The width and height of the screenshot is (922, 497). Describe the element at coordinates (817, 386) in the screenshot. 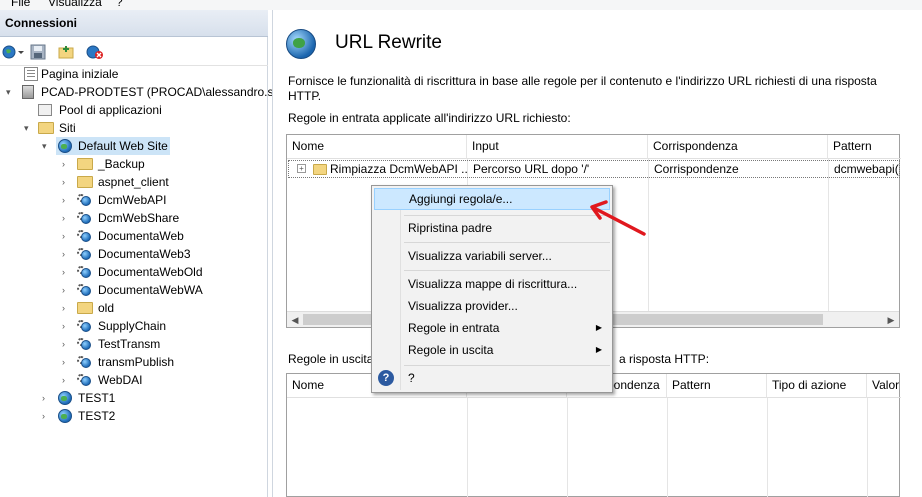

I see `column-header-action-type: Tipo di azione` at that location.